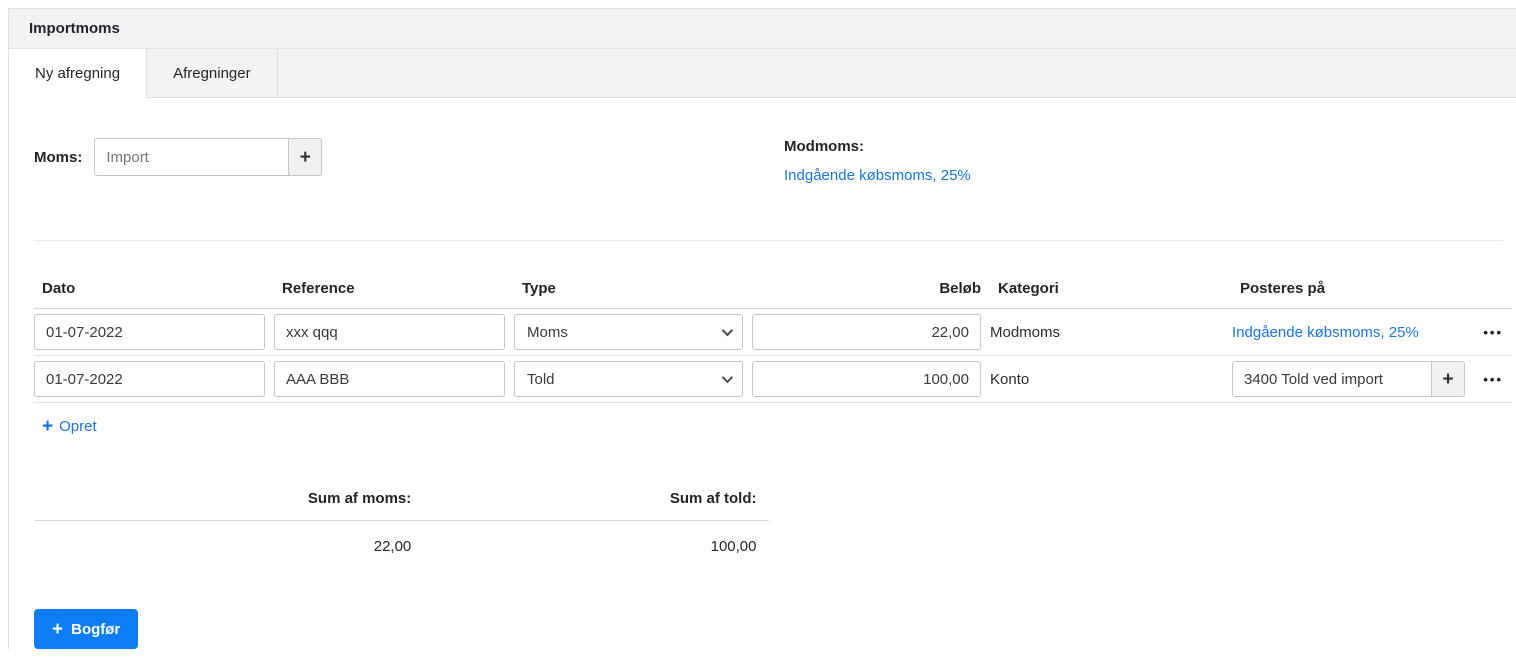  What do you see at coordinates (1325, 332) in the screenshot?
I see `posteres-link: Indgående købsmoms, 25%` at bounding box center [1325, 332].